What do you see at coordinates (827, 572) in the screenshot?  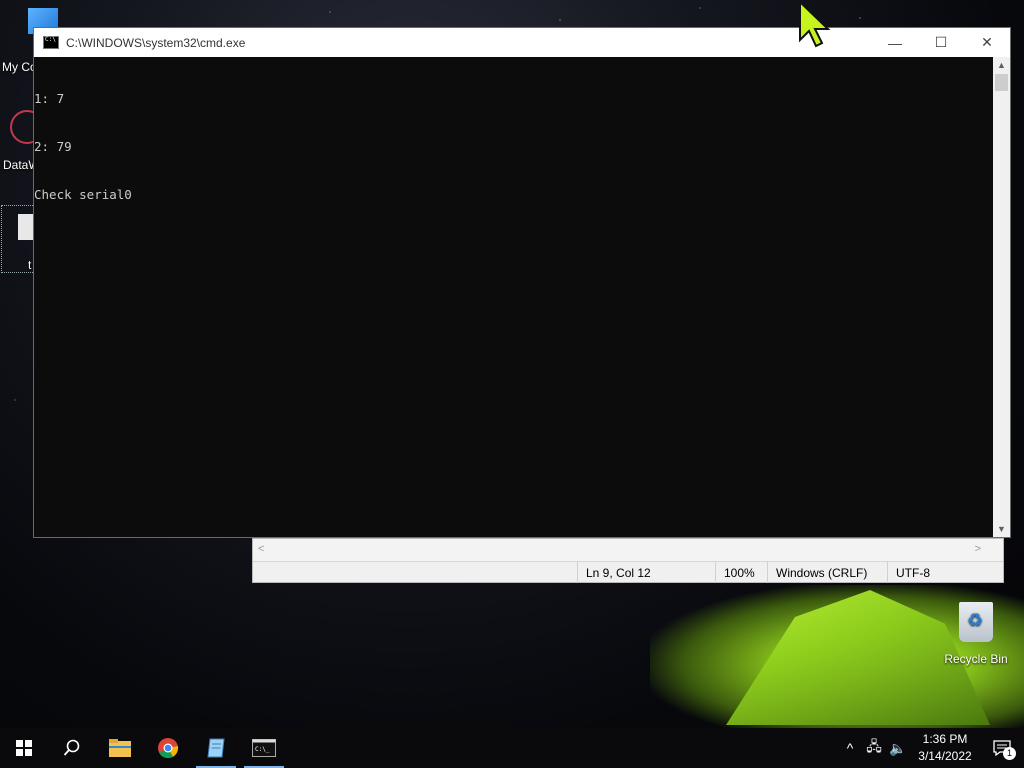 I see `status-line-ending: Windows (CRLF)` at bounding box center [827, 572].